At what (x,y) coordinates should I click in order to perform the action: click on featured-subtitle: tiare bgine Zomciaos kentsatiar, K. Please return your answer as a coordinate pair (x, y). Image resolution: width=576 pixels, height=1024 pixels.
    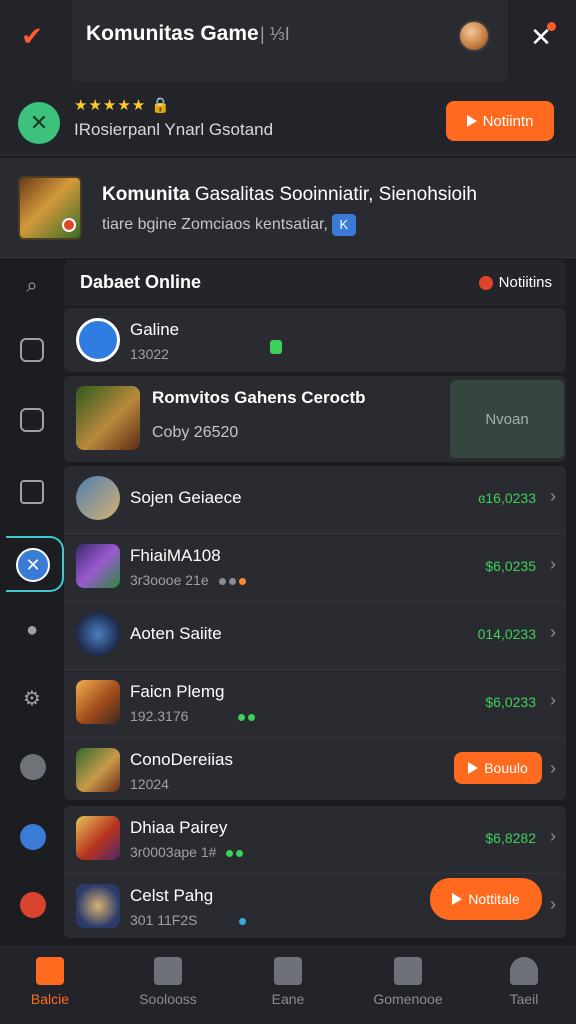
    Looking at the image, I should click on (229, 225).